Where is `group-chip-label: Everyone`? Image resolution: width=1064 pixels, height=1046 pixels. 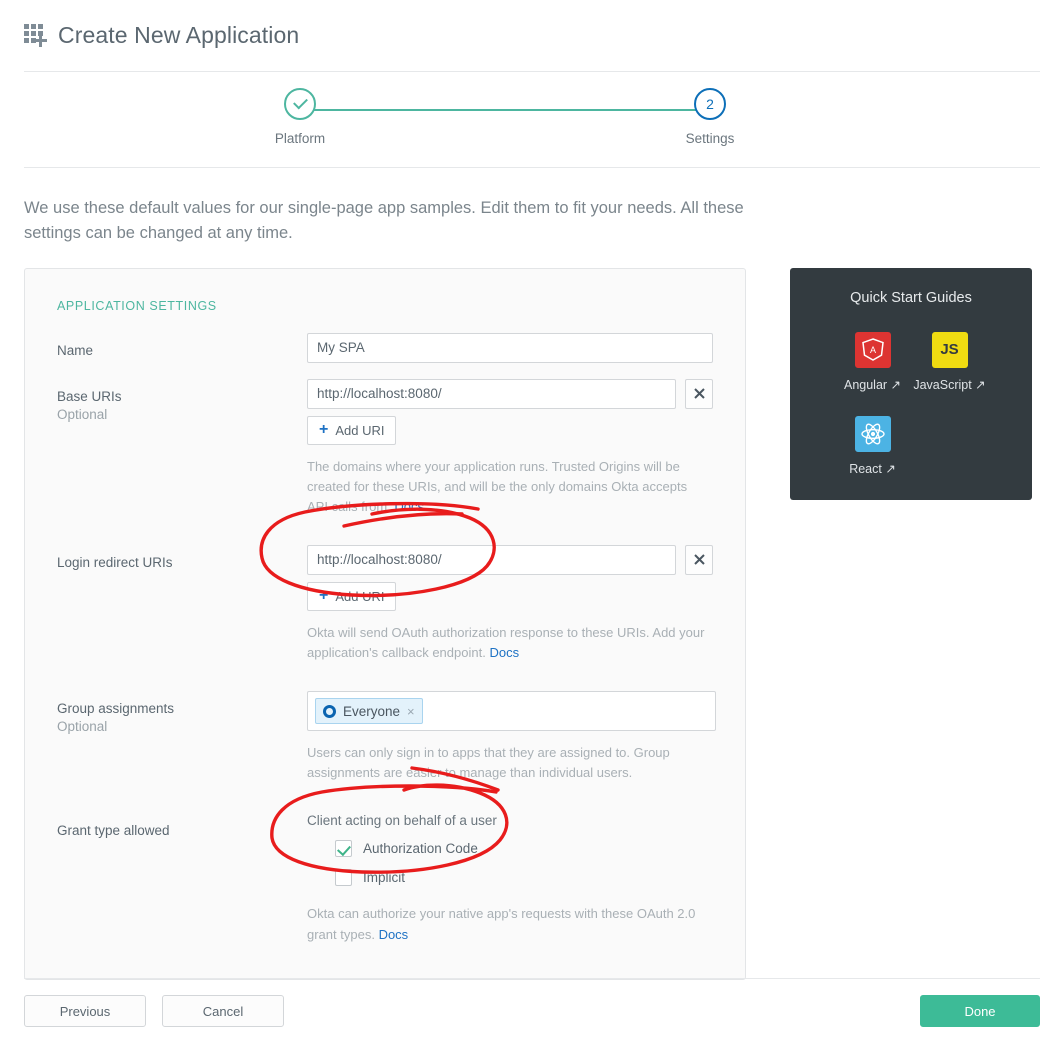 group-chip-label: Everyone is located at coordinates (372, 711).